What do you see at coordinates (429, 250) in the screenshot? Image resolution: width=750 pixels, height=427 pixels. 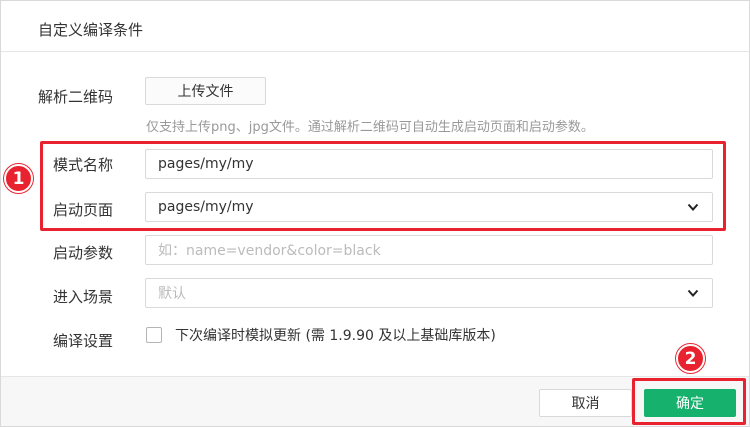 I see `start-params-input: 如：name=vendor&color=black` at bounding box center [429, 250].